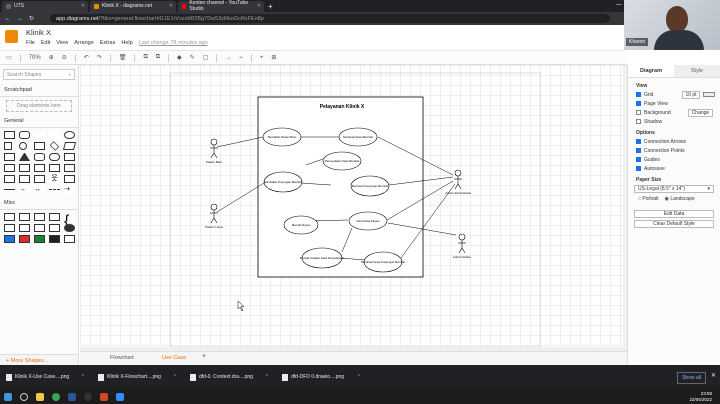  I want to click on chrome-icon, so click(56, 396).